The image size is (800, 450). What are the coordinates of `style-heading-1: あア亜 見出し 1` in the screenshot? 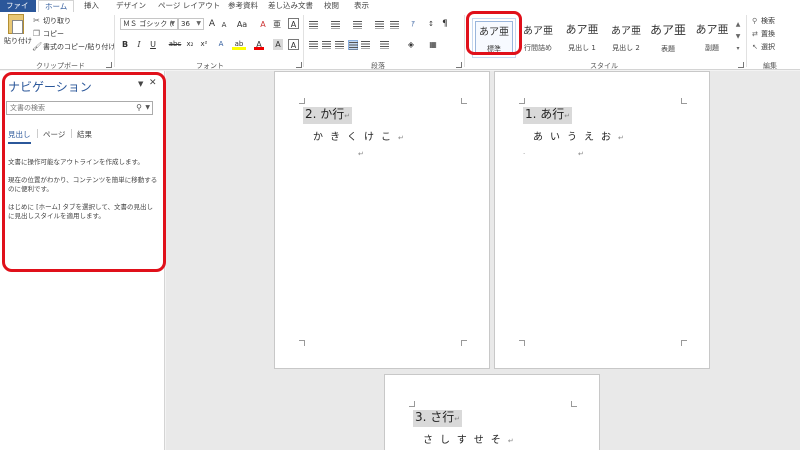 It's located at (582, 38).